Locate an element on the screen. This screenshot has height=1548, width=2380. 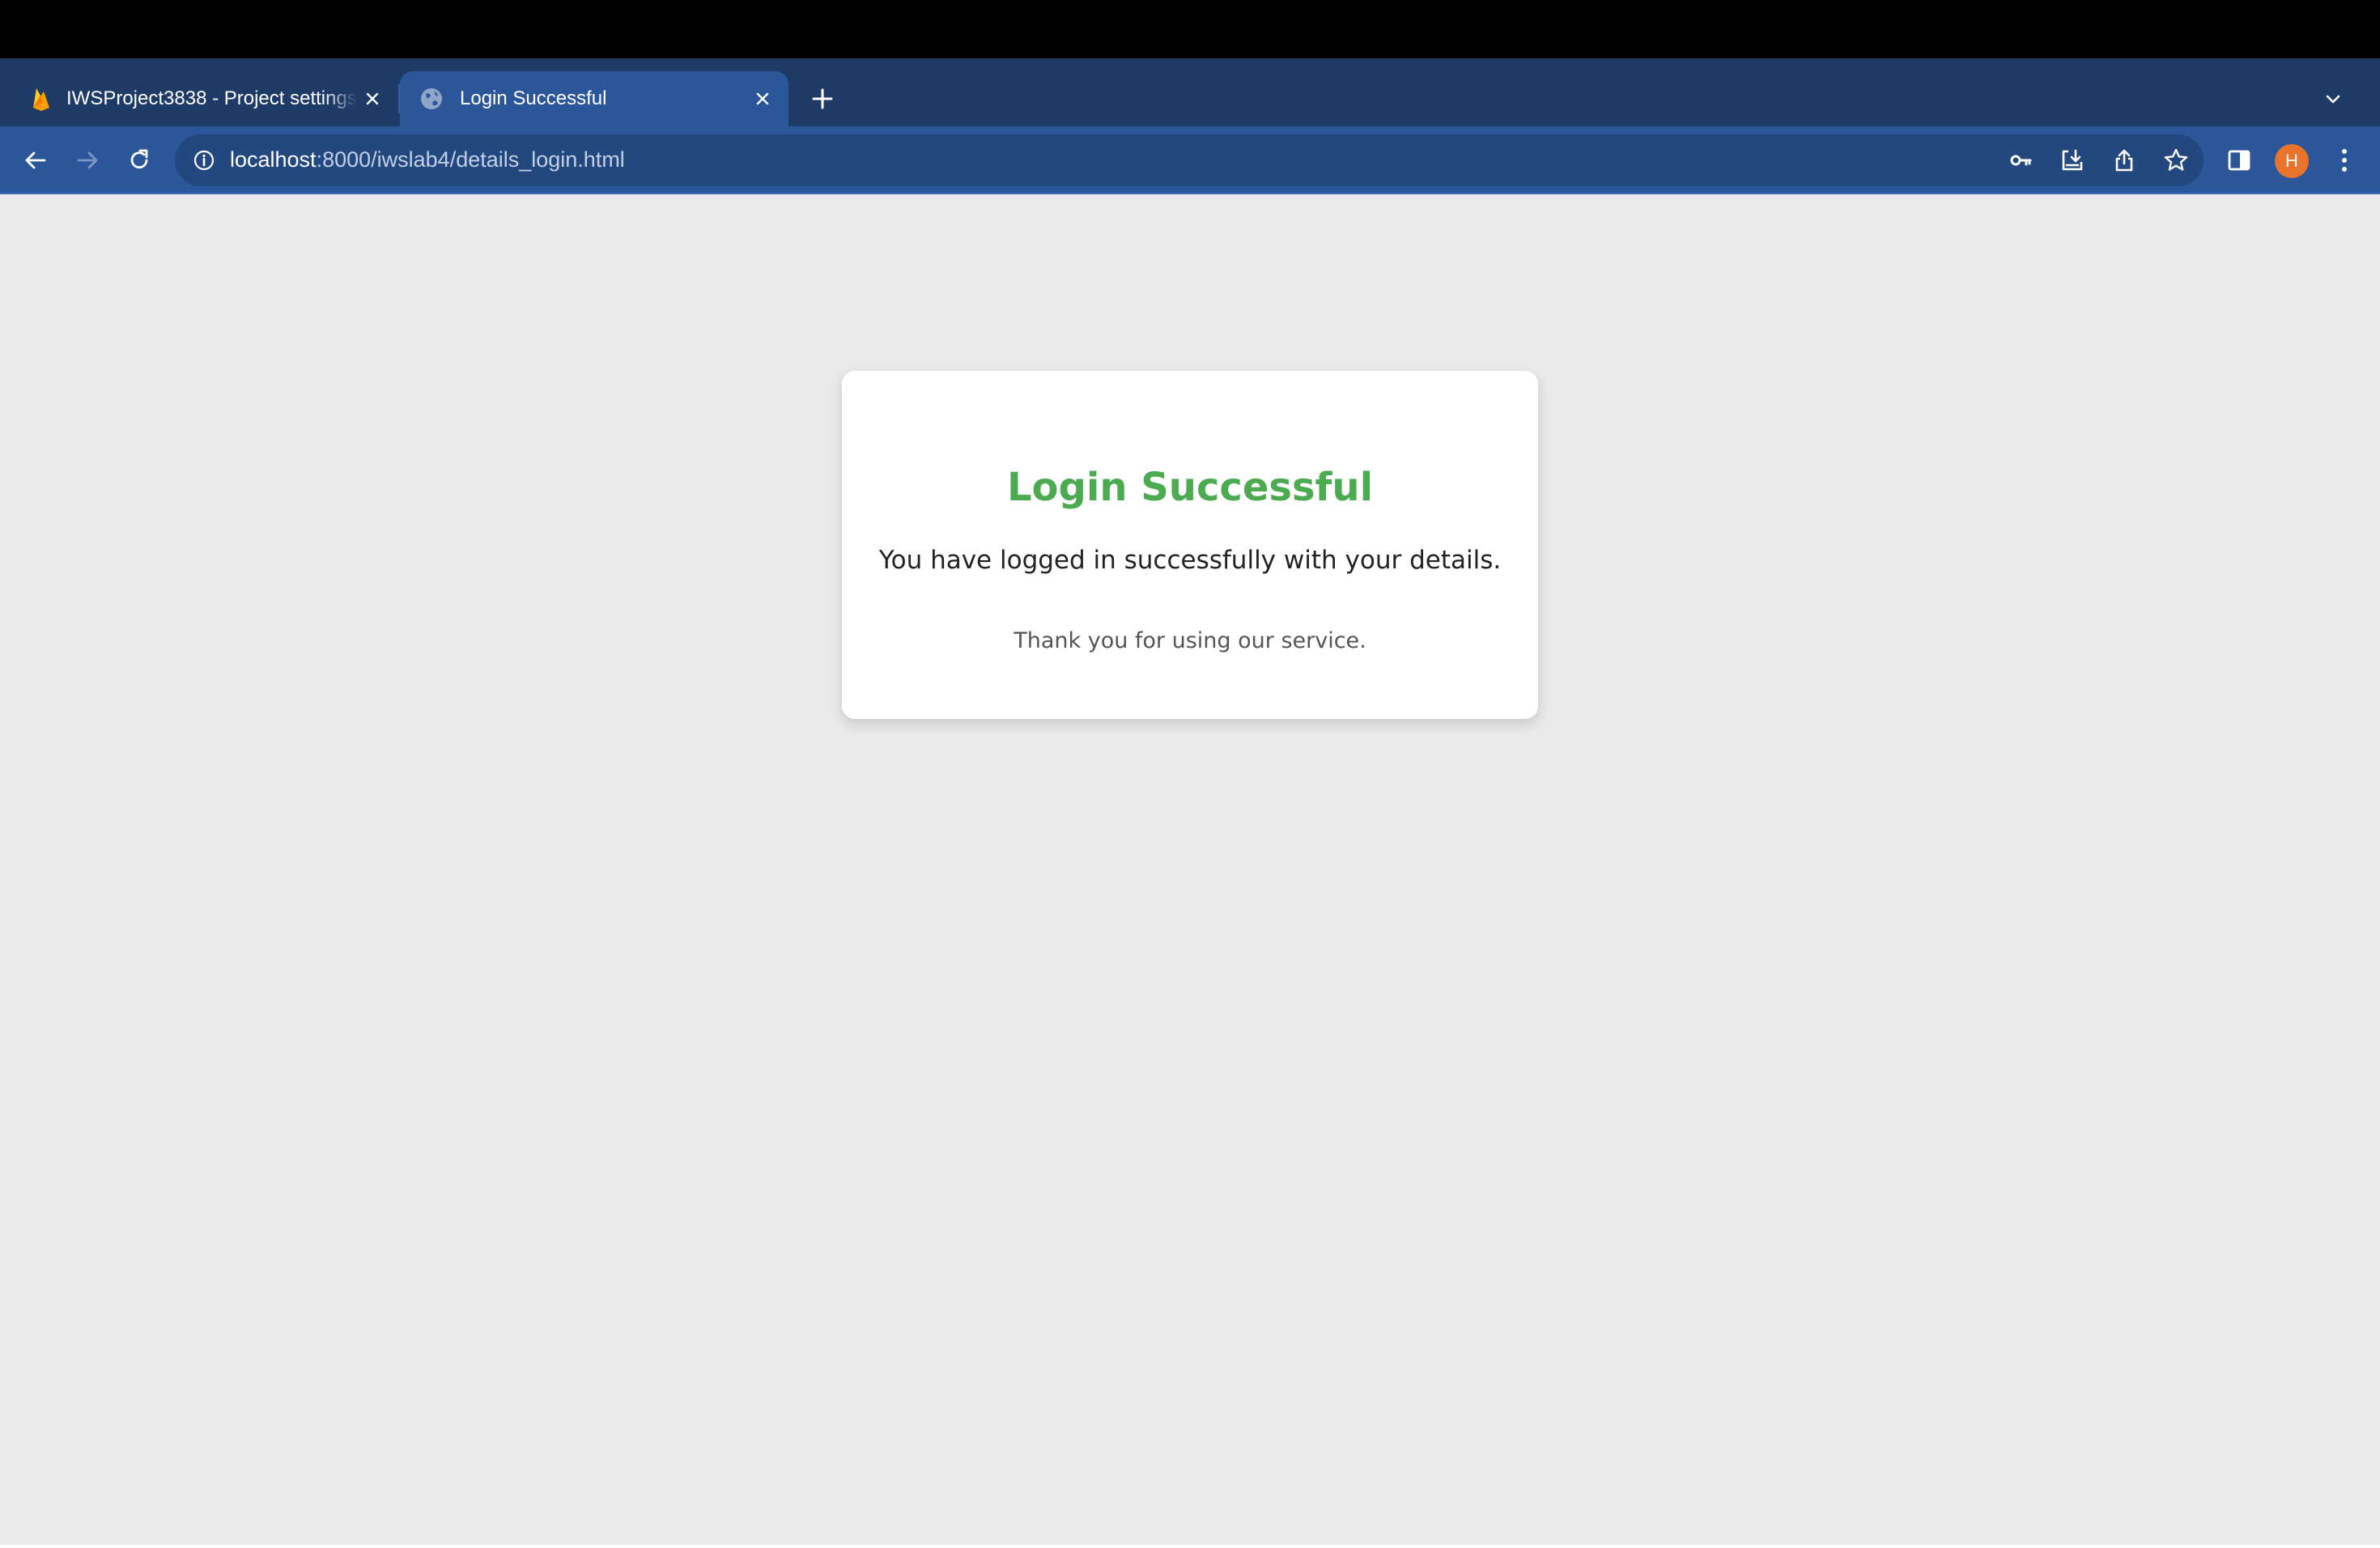
url-path: :8000/iwslab4/details_login.html is located at coordinates (471, 159).